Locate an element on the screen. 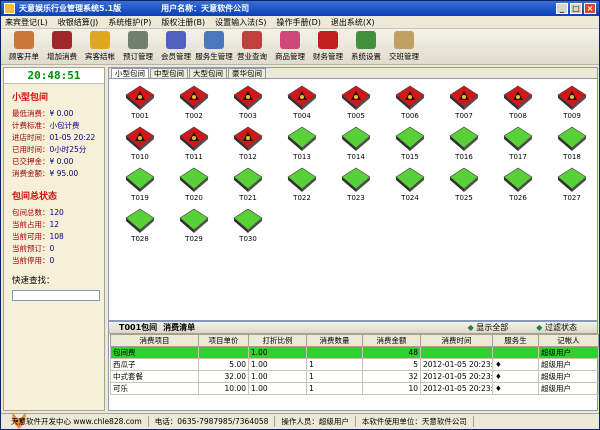  room-tile: T021 is located at coordinates (248, 185).